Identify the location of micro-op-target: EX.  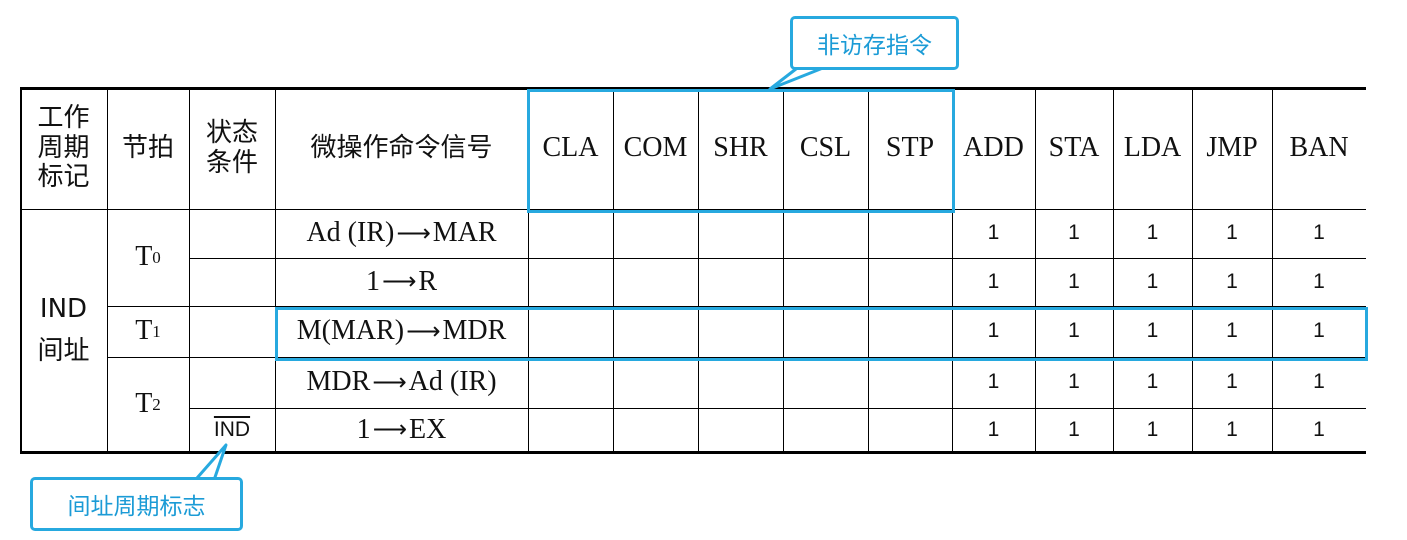
(428, 429).